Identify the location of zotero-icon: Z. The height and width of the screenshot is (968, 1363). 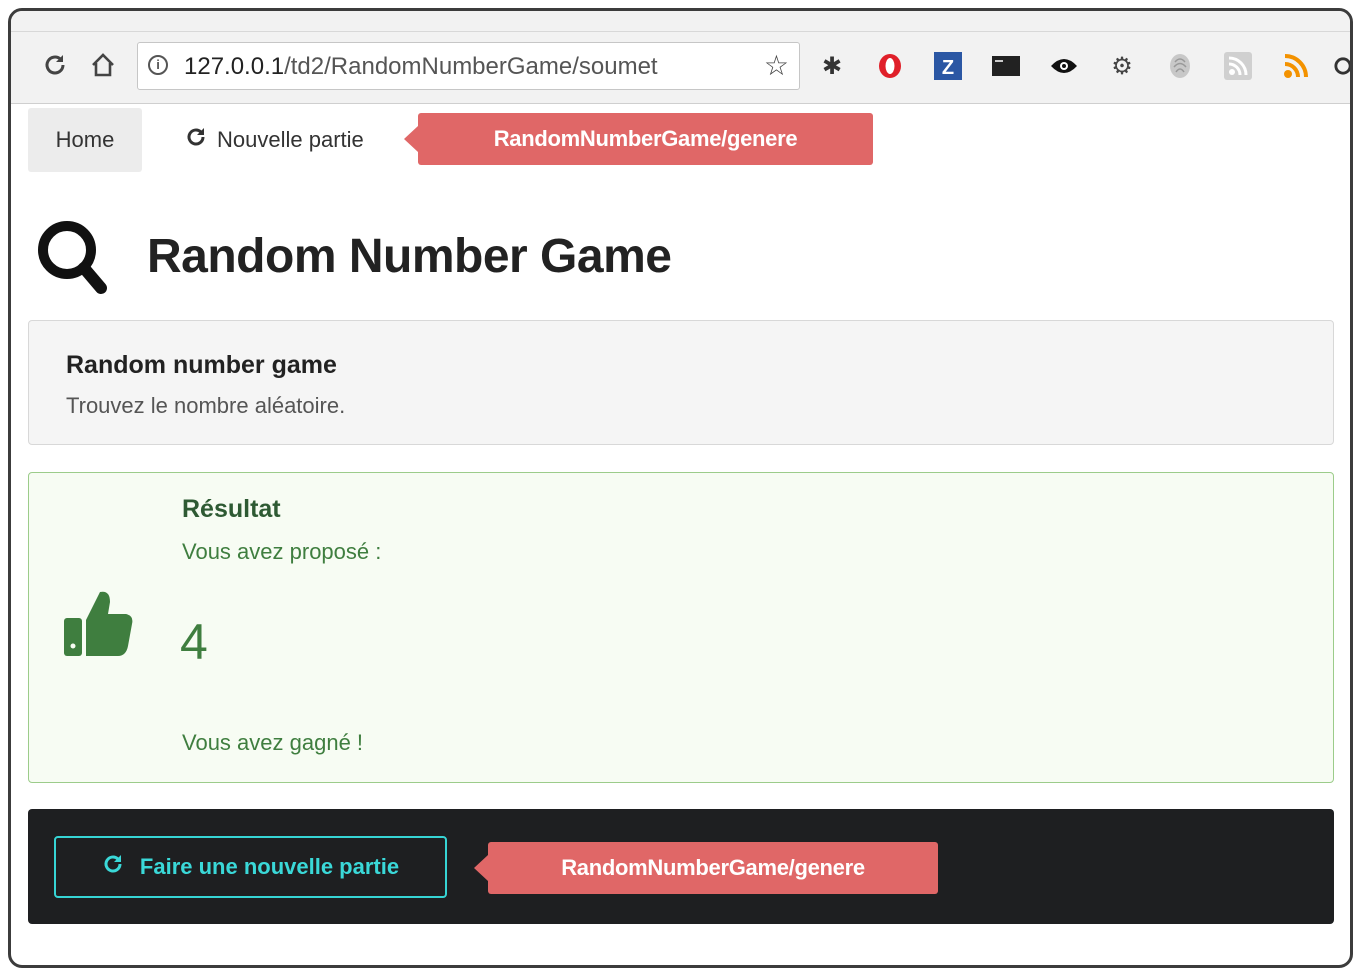
(948, 66).